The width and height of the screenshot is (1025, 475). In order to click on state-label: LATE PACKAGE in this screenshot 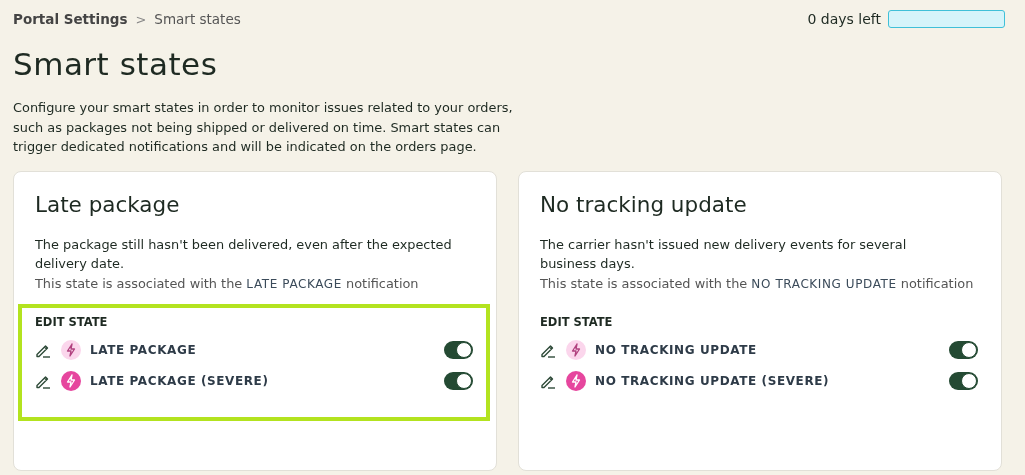, I will do `click(144, 350)`.